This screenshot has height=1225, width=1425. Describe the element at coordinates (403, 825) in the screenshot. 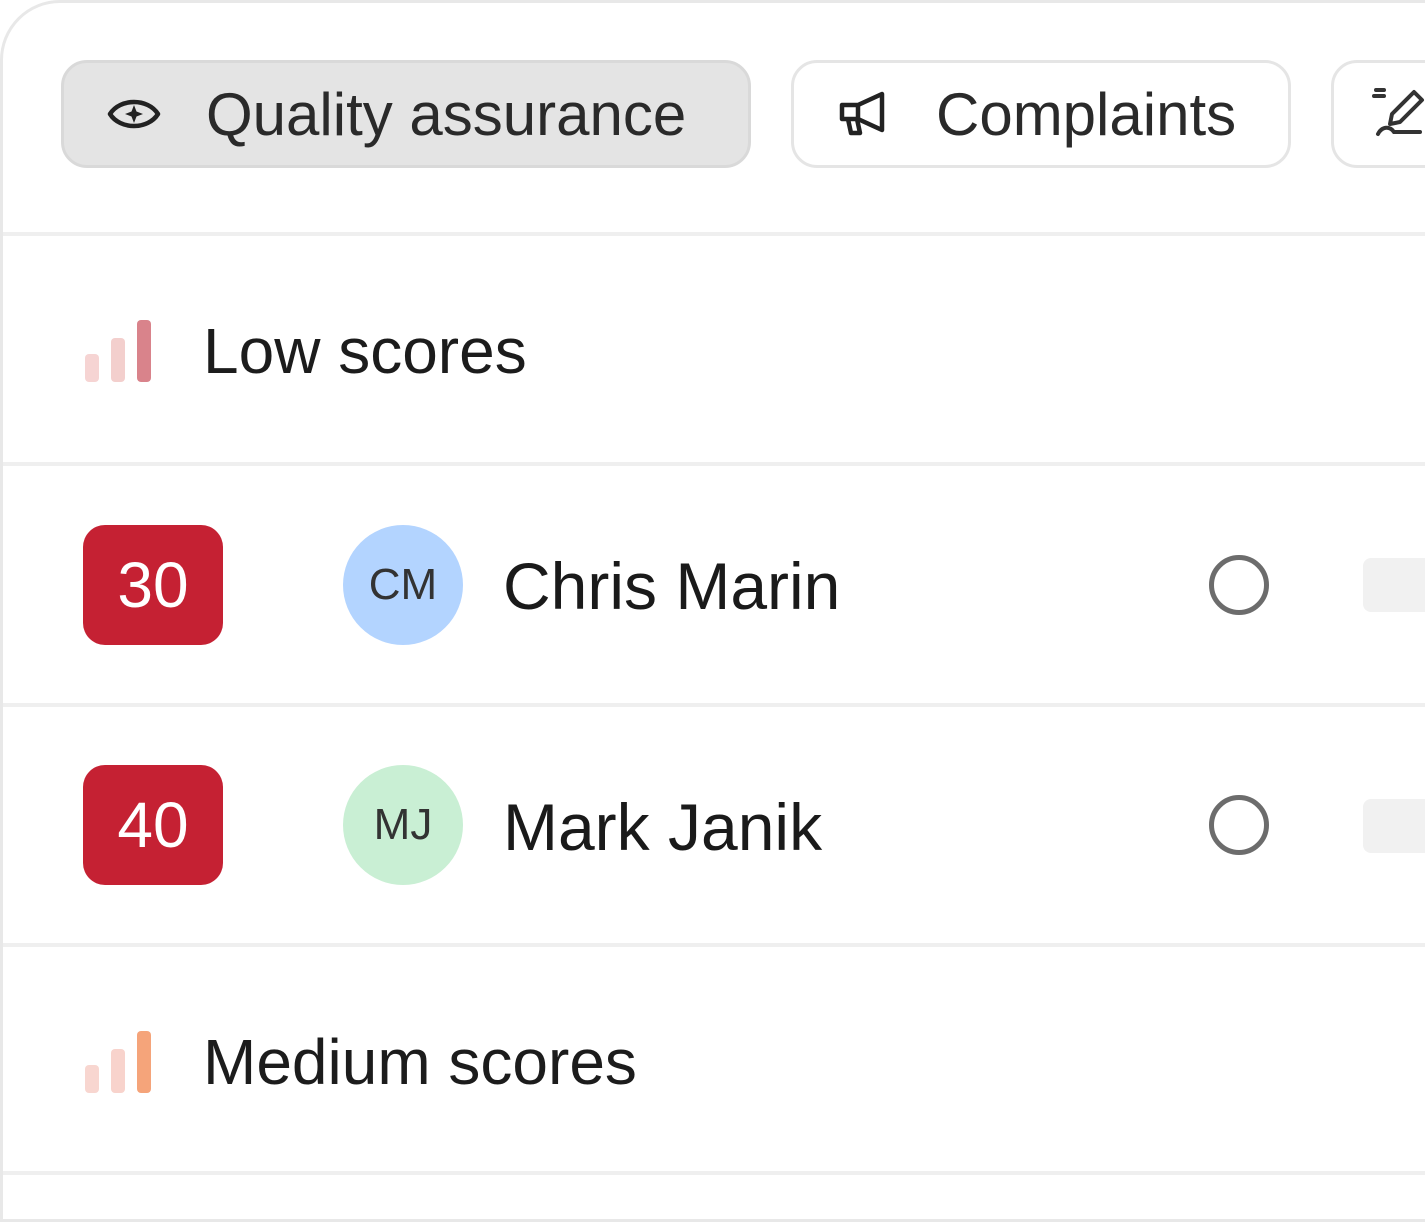

I see `avatar: MJ` at that location.